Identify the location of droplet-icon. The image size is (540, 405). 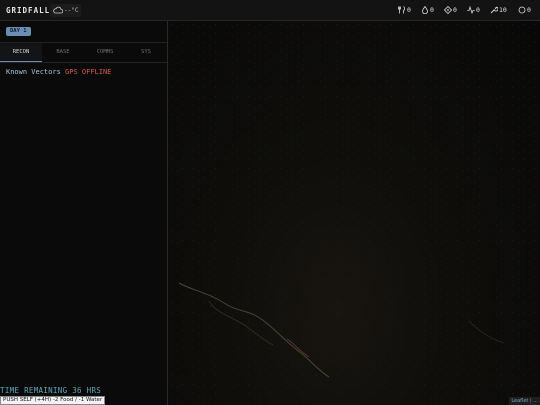
(425, 10).